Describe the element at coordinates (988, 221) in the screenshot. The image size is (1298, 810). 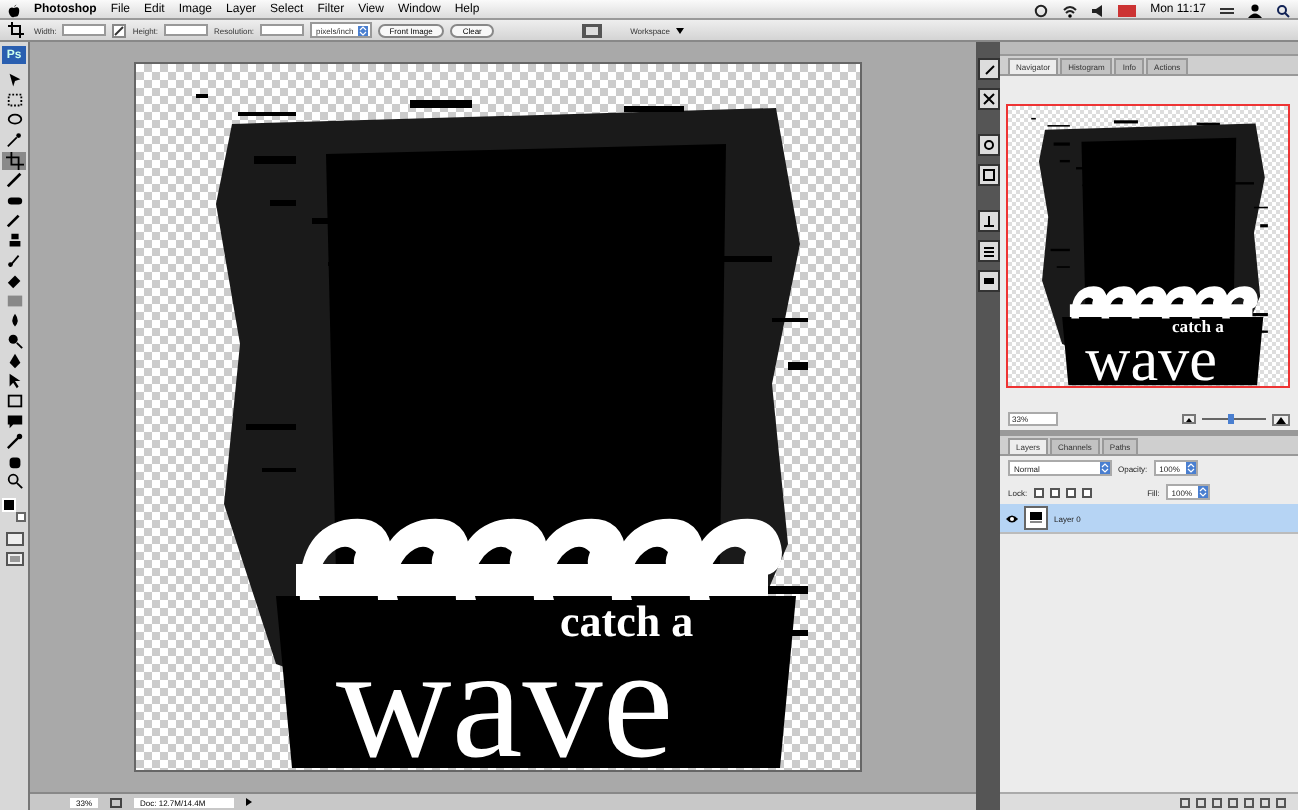
I see `pin-icon` at that location.